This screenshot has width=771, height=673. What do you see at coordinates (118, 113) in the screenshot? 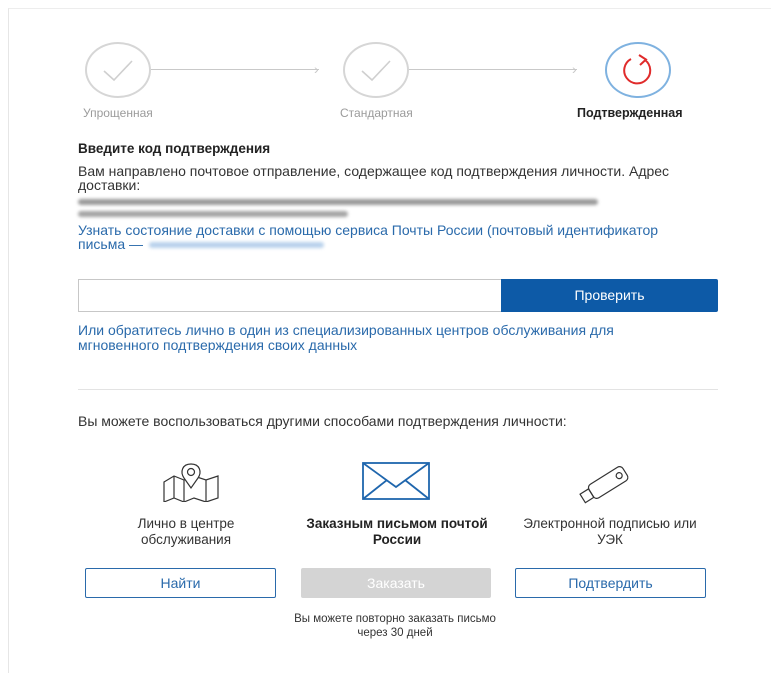
I see `step-label: Упрощенная` at bounding box center [118, 113].